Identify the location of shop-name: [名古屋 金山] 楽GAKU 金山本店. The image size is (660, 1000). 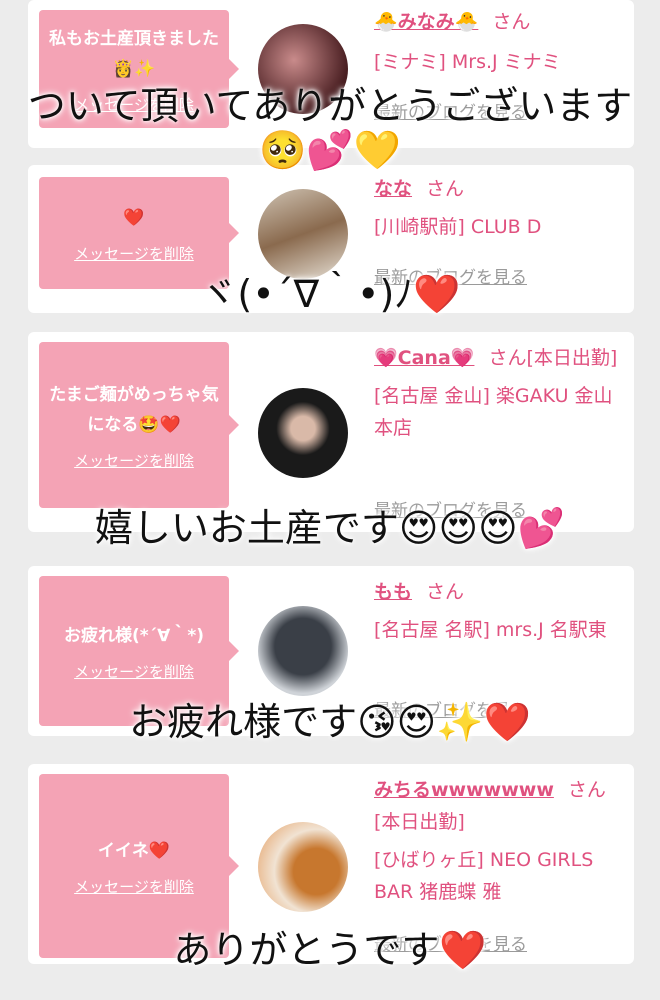
(493, 412).